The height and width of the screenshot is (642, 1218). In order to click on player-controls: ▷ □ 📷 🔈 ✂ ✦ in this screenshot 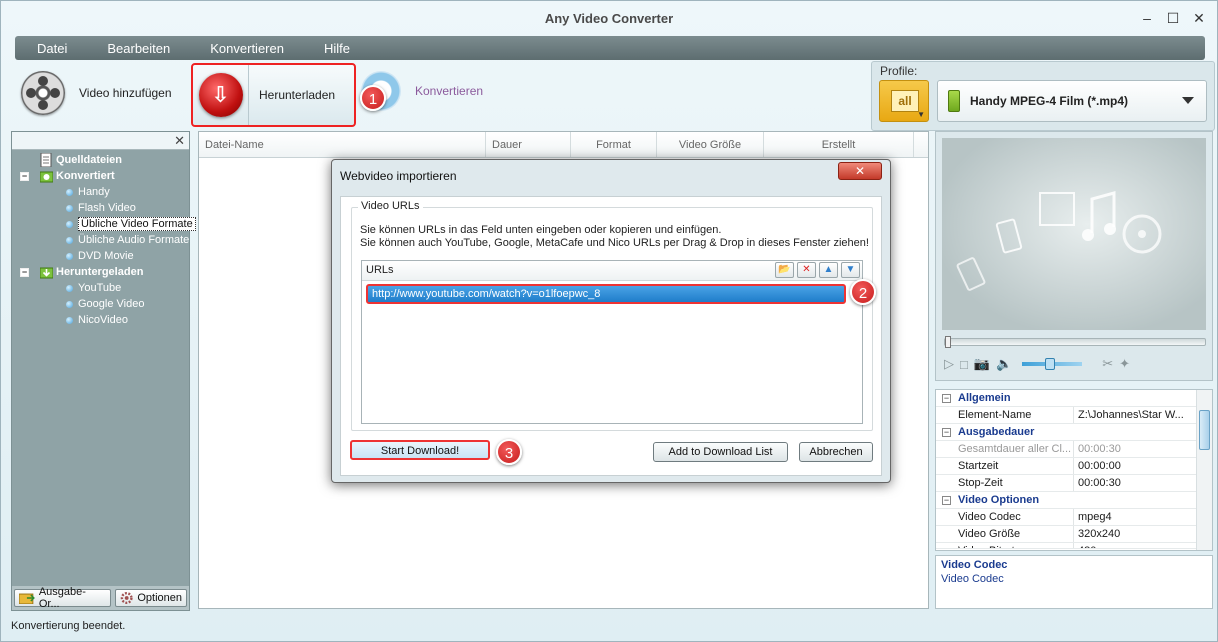, I will do `click(1075, 364)`.